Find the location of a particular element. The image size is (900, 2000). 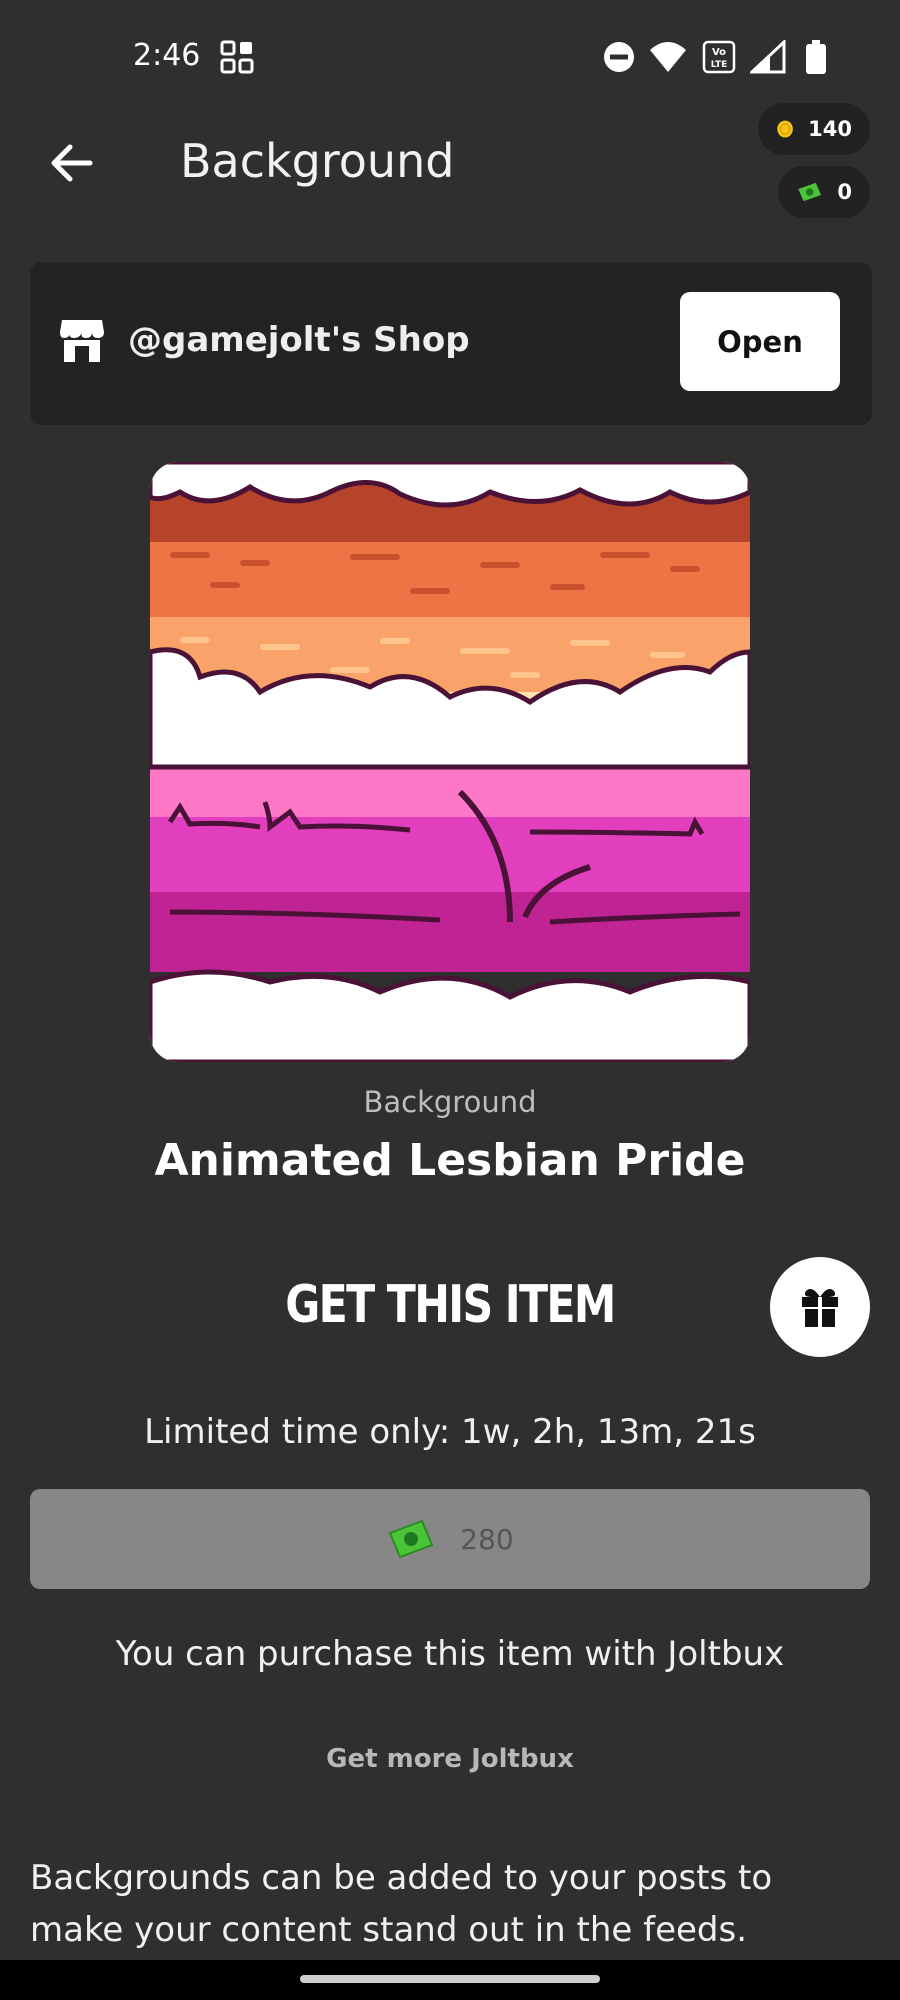

wifi-icon is located at coordinates (668, 57).